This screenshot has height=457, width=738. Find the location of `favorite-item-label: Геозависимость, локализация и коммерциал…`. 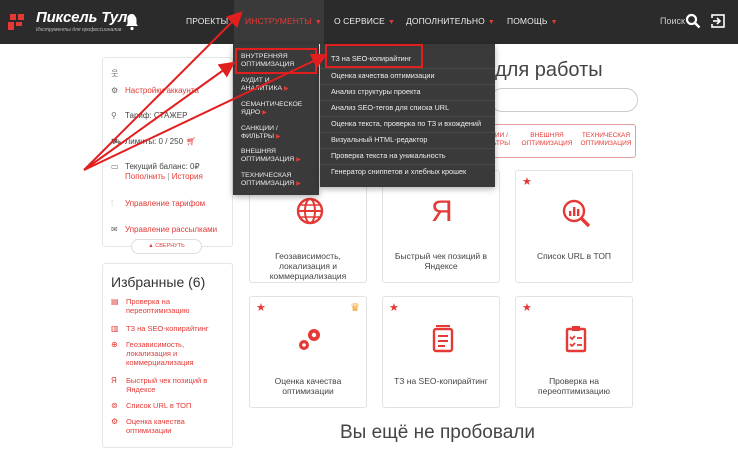

favorite-item-label: Геозависимость, локализация и коммерциал… is located at coordinates (160, 353).